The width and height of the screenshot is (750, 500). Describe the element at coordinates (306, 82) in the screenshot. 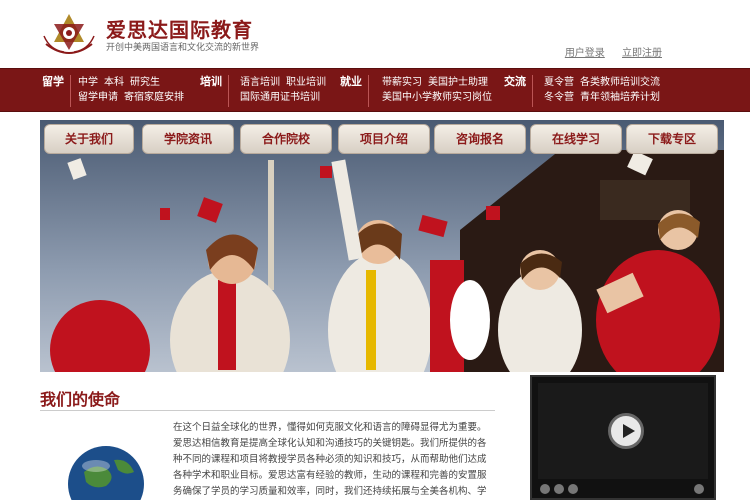

I see `nav-link: 职业培训` at that location.